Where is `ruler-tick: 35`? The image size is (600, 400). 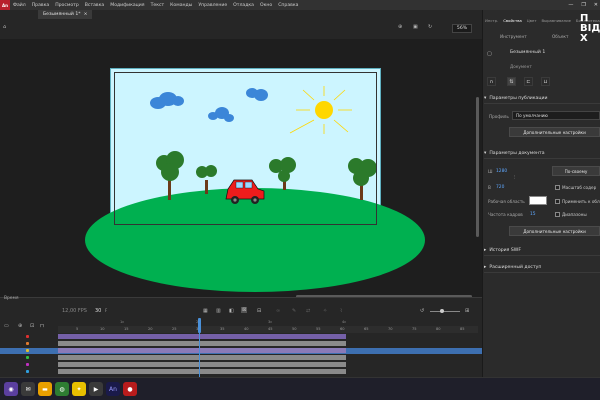
ruler-tick: 35 is located at coordinates (222, 329).